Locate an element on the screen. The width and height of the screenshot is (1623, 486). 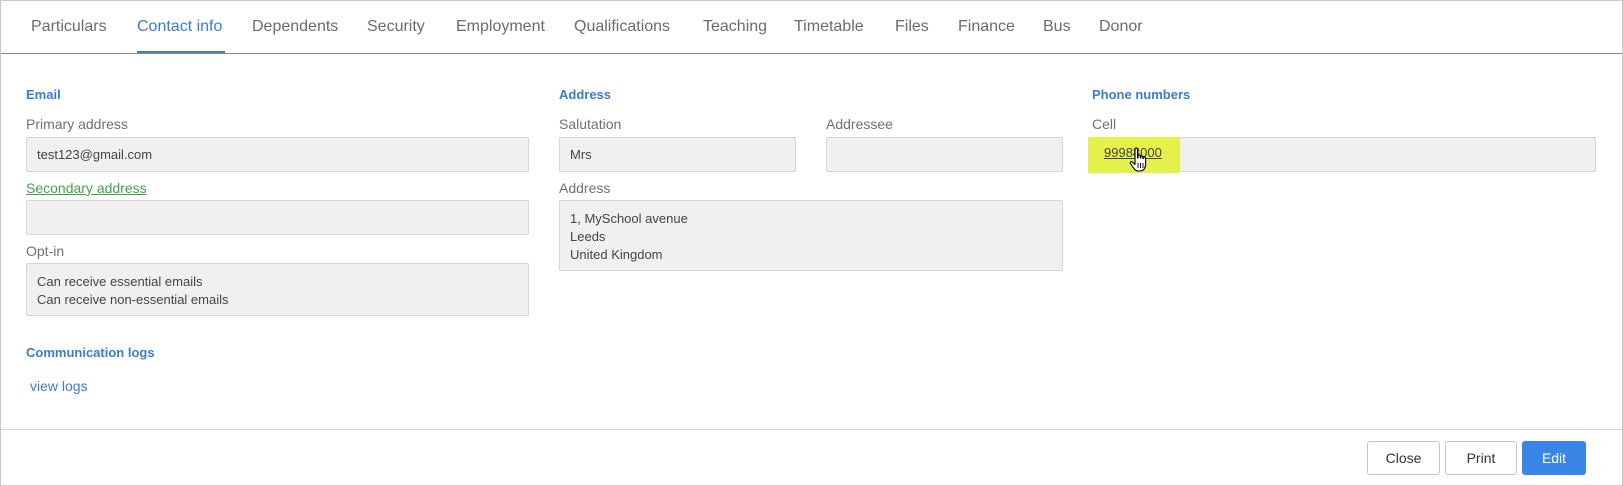
tab-qualifications: Qualifications is located at coordinates (622, 27).